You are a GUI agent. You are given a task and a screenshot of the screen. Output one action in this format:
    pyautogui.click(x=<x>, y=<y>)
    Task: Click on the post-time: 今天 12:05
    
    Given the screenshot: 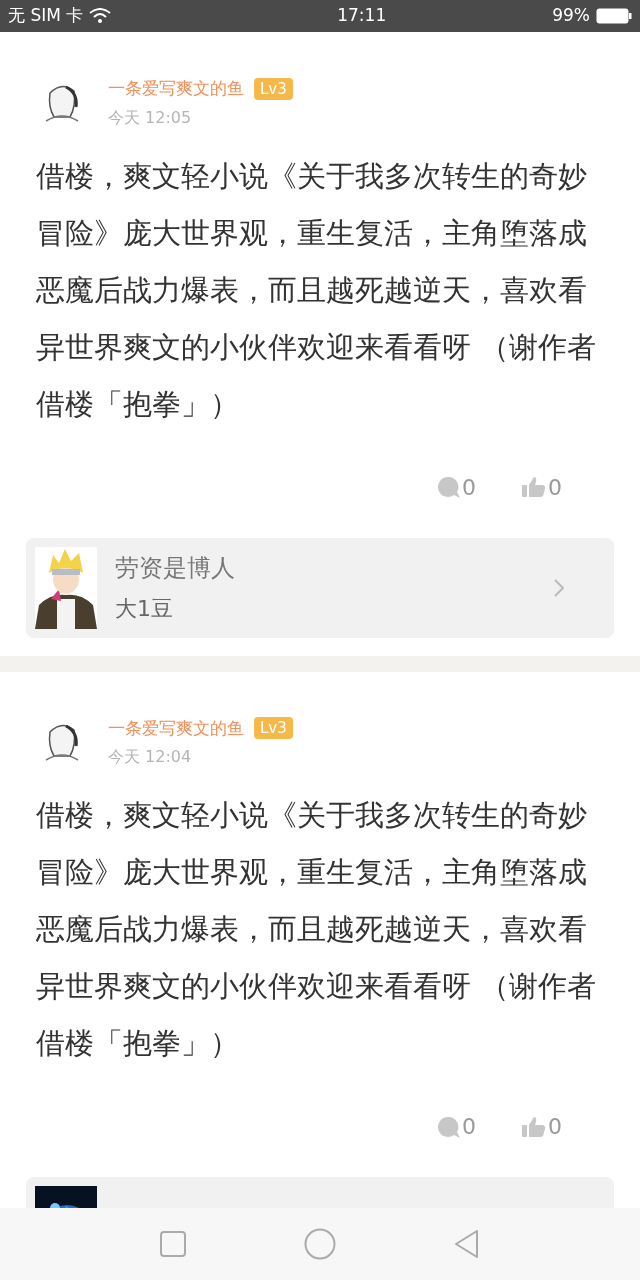 What is the action you would take?
    pyautogui.click(x=150, y=117)
    